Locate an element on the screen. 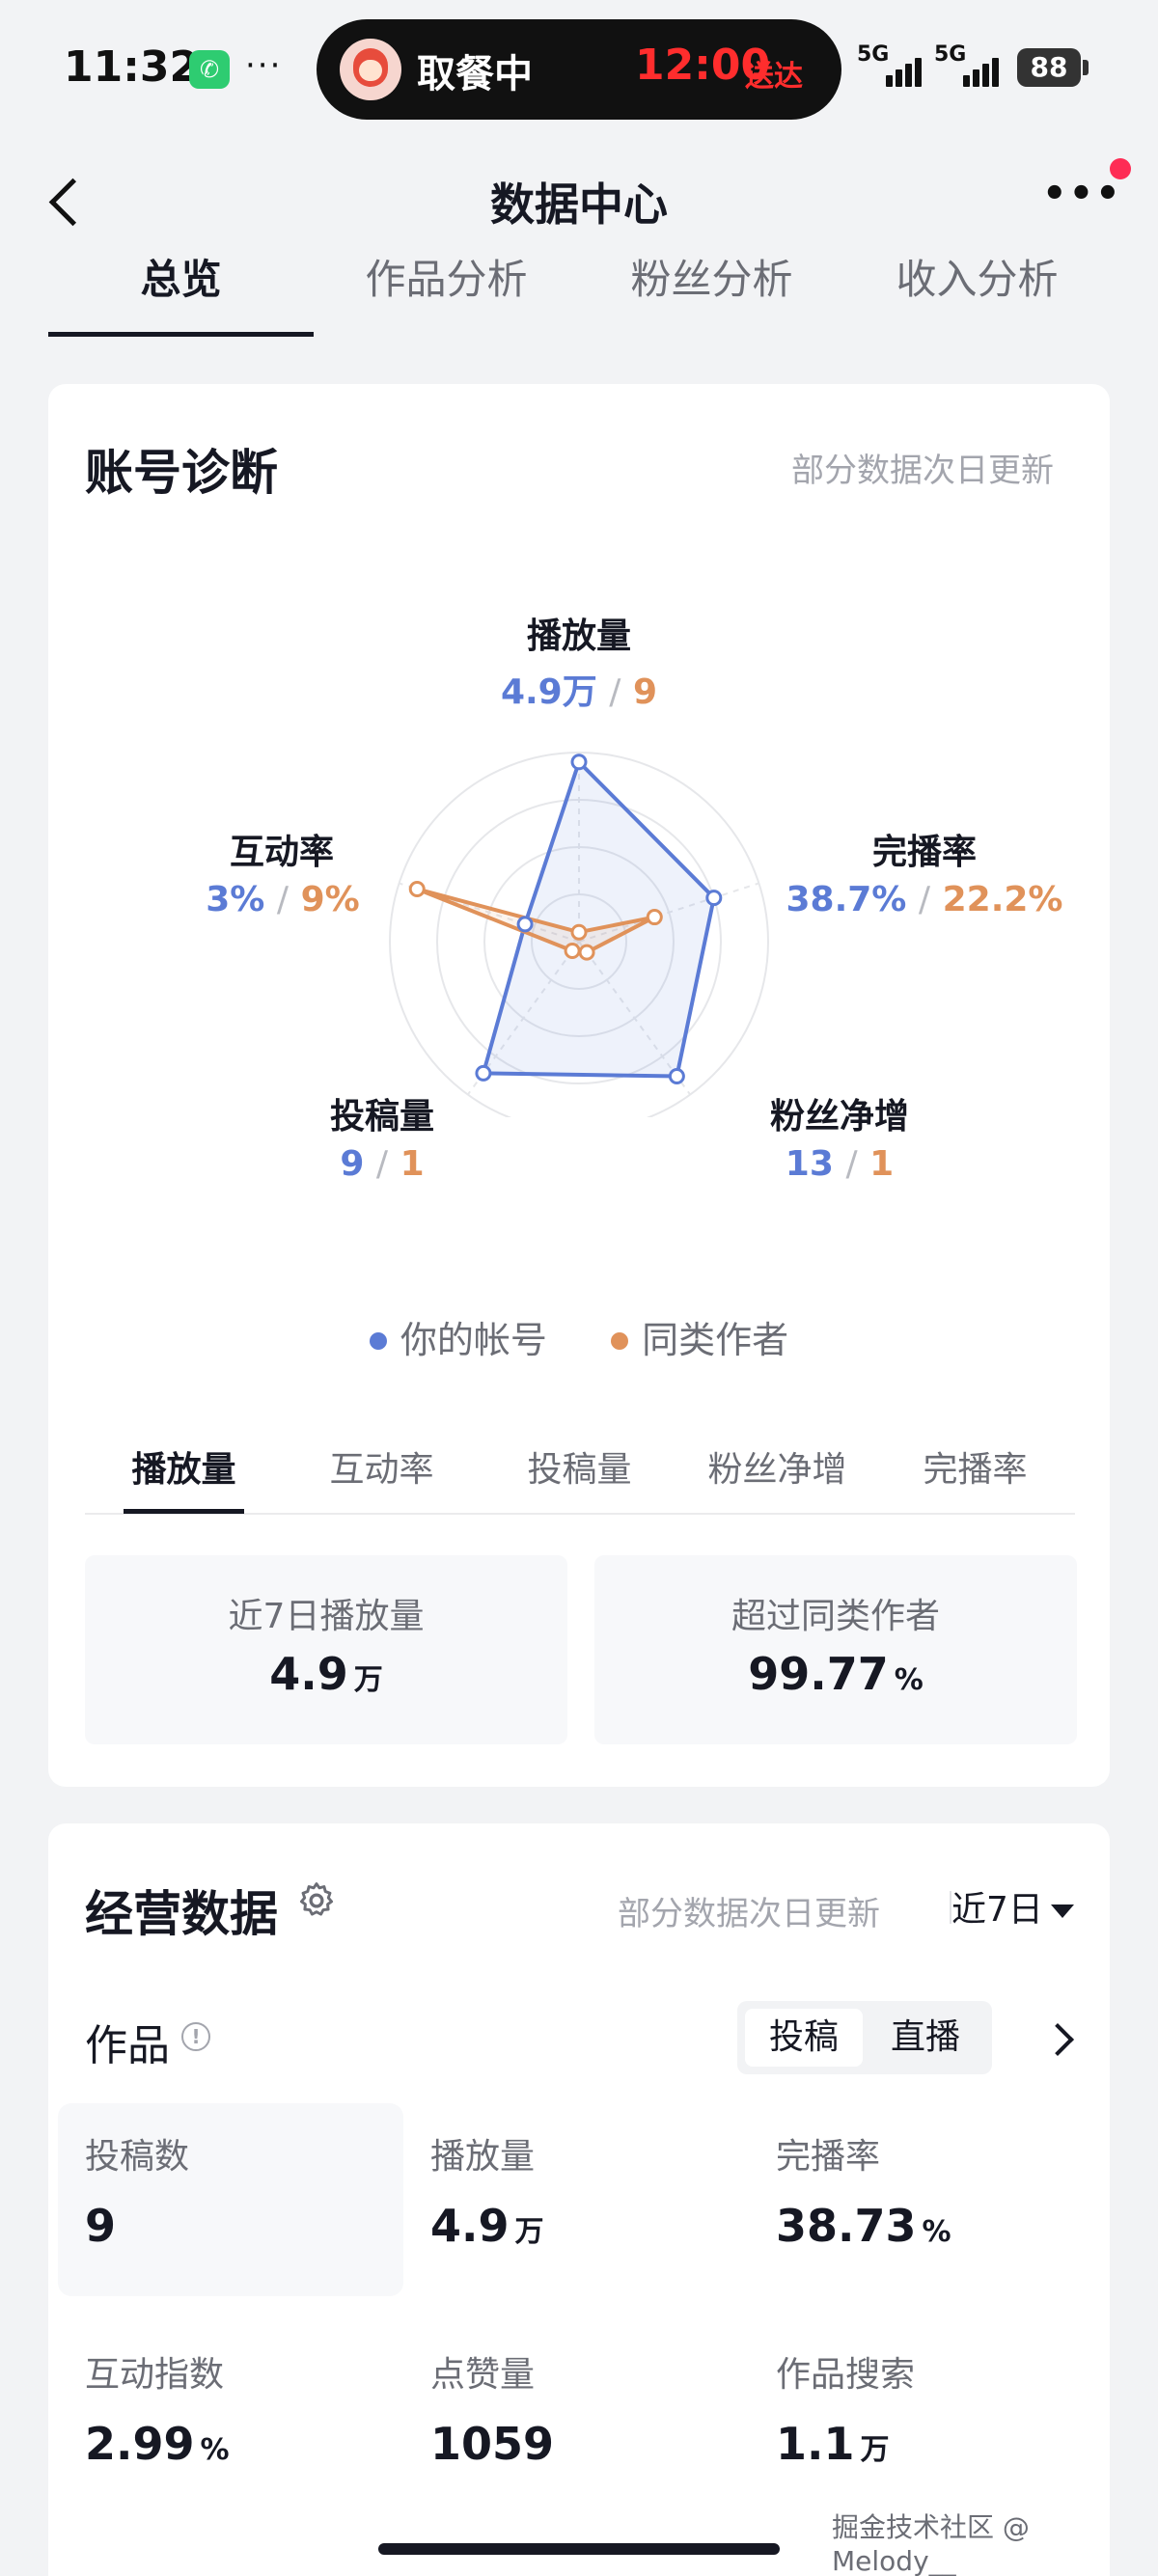 This screenshot has width=1158, height=2576. radar-mine-value: 13 is located at coordinates (809, 1164).